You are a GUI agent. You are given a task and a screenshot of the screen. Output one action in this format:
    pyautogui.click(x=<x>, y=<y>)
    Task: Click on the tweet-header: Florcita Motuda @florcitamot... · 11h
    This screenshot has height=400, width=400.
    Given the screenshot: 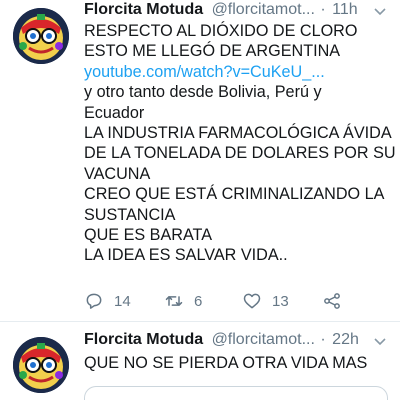 What is the action you would take?
    pyautogui.click(x=238, y=12)
    